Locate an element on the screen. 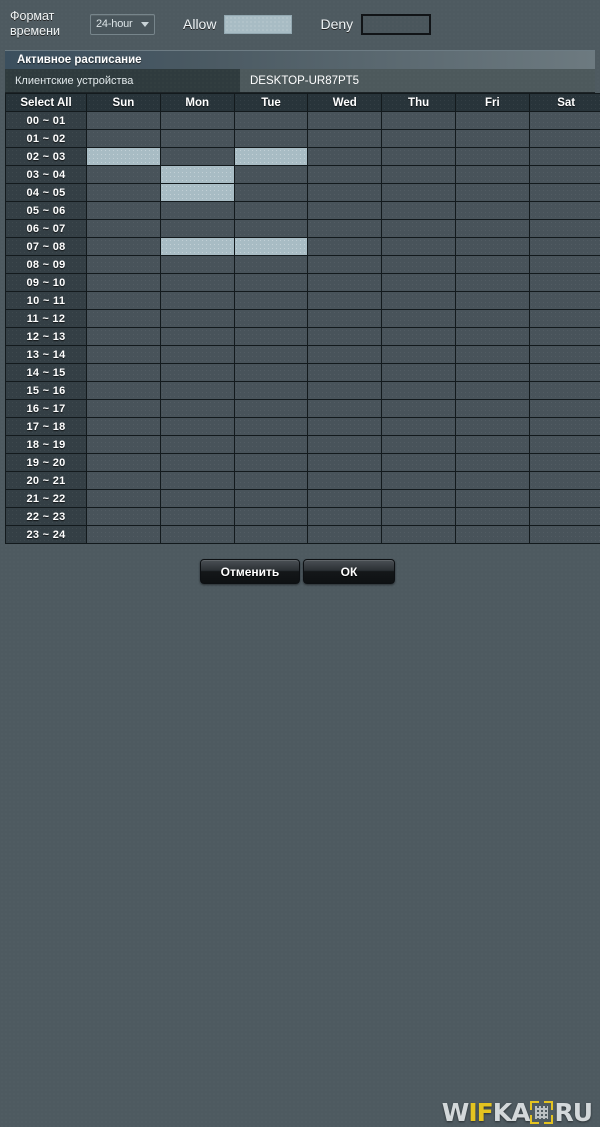 The height and width of the screenshot is (1127, 600). column-header-wed: Wed is located at coordinates (345, 103).